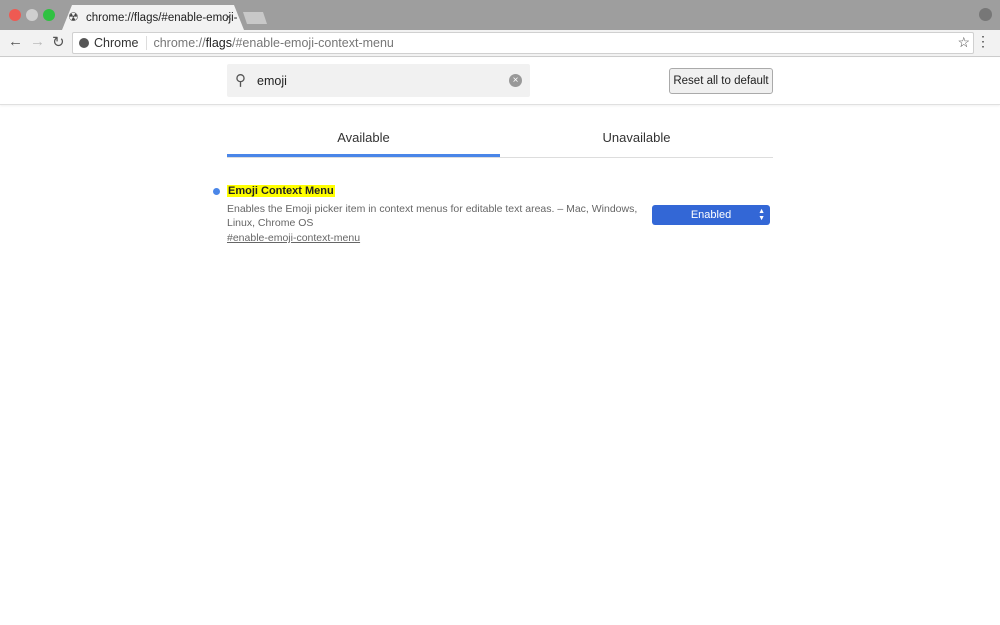 This screenshot has width=1000, height=625. What do you see at coordinates (363, 138) in the screenshot?
I see `tab-available: Available` at bounding box center [363, 138].